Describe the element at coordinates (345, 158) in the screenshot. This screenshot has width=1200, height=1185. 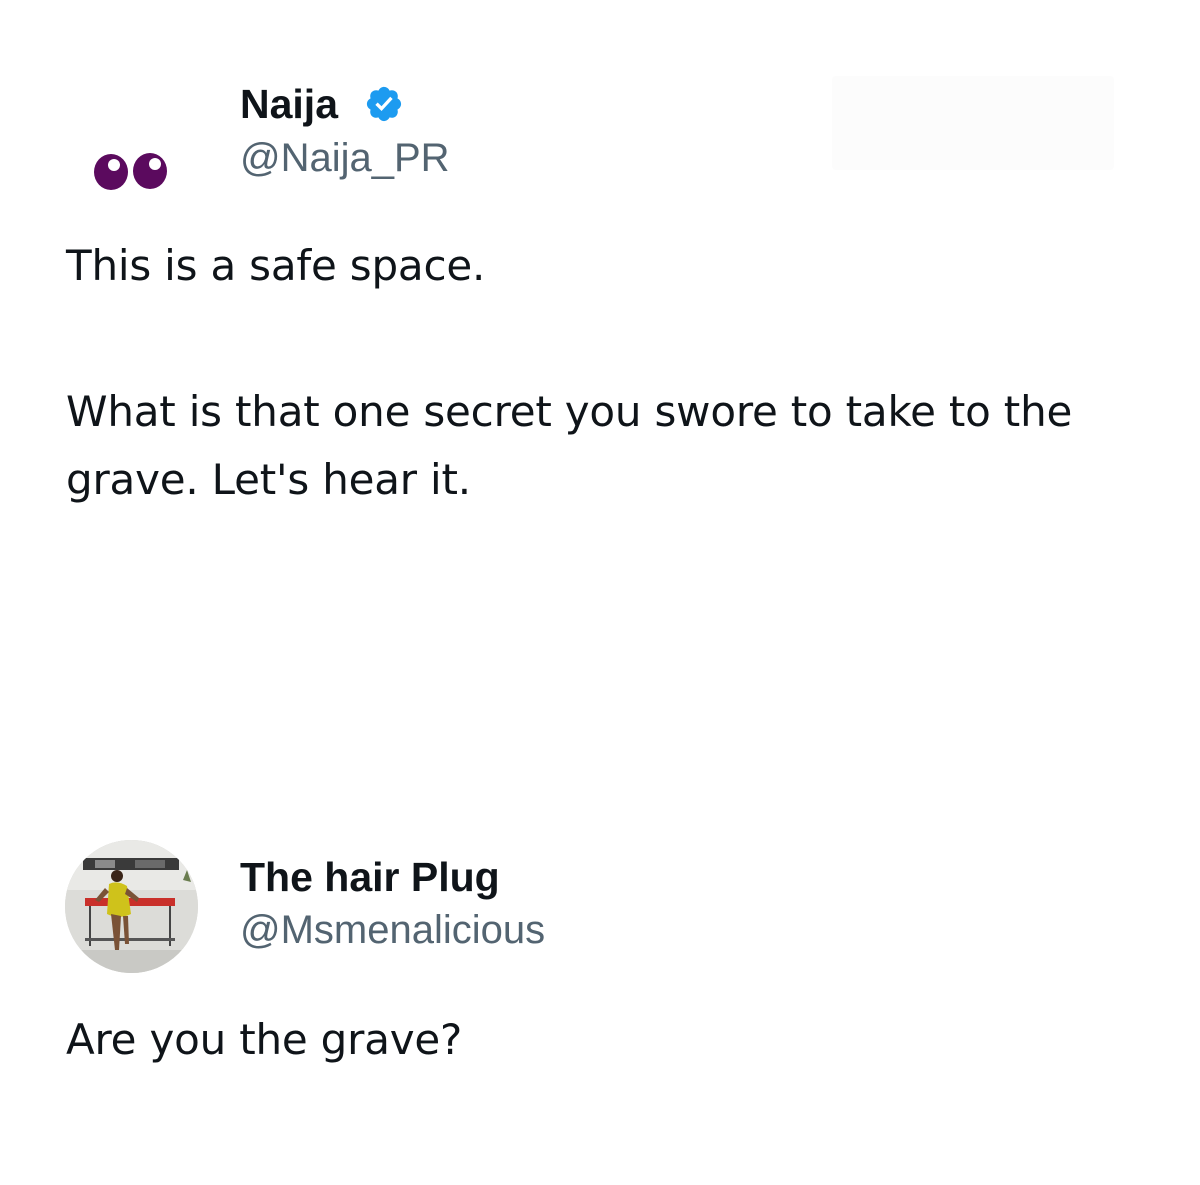
I see `author-handle: @Naija_PR` at that location.